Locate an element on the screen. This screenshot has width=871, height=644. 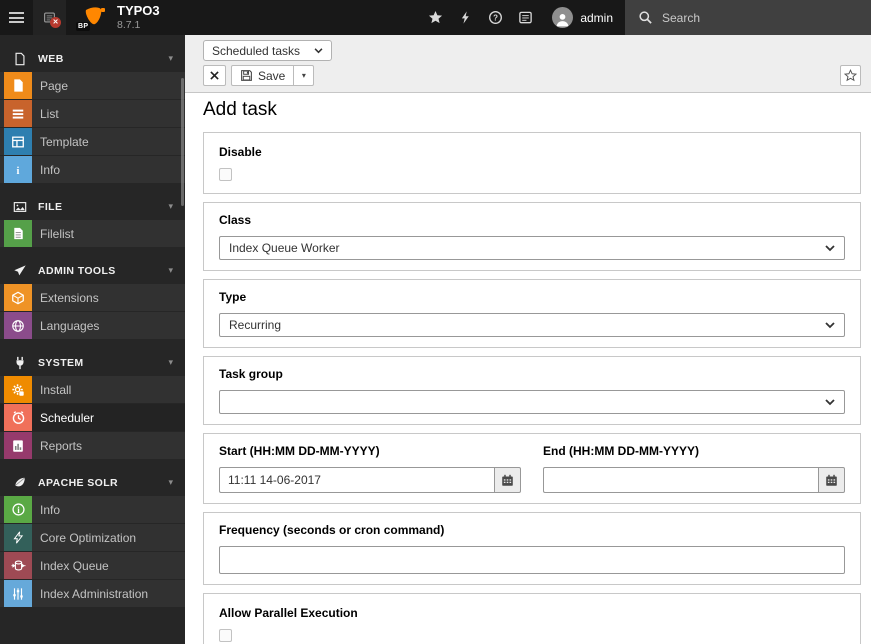
sidebar-section-admin-tools: ADMIN TOOLS ▾ is located at coordinates (92, 270).